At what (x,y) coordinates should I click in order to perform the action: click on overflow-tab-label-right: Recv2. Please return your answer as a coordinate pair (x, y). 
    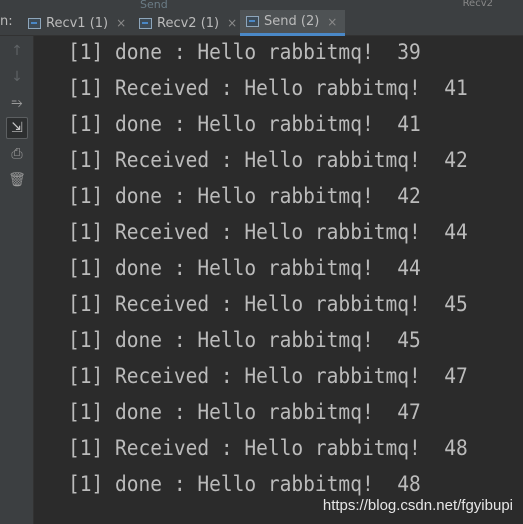
    Looking at the image, I should click on (477, 4).